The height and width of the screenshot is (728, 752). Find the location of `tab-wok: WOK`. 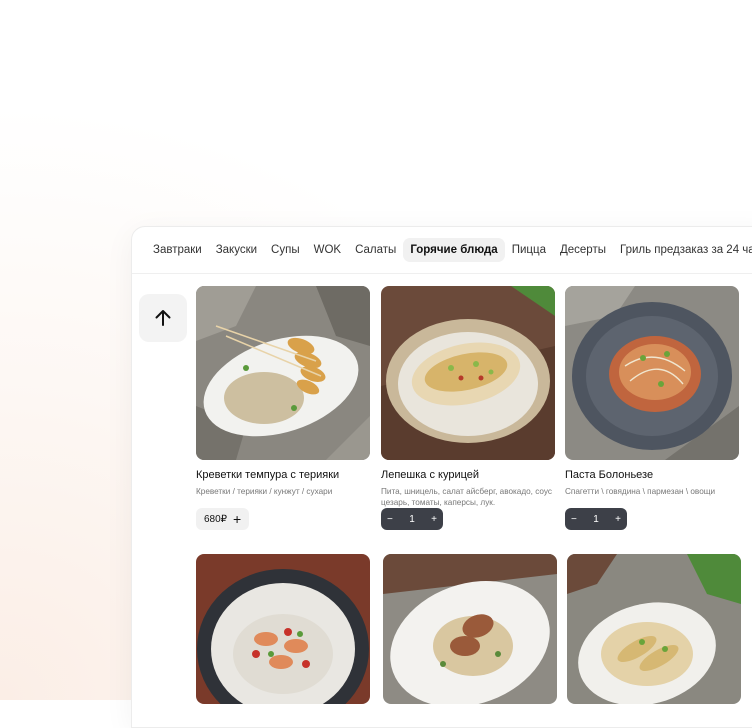

tab-wok: WOK is located at coordinates (327, 250).